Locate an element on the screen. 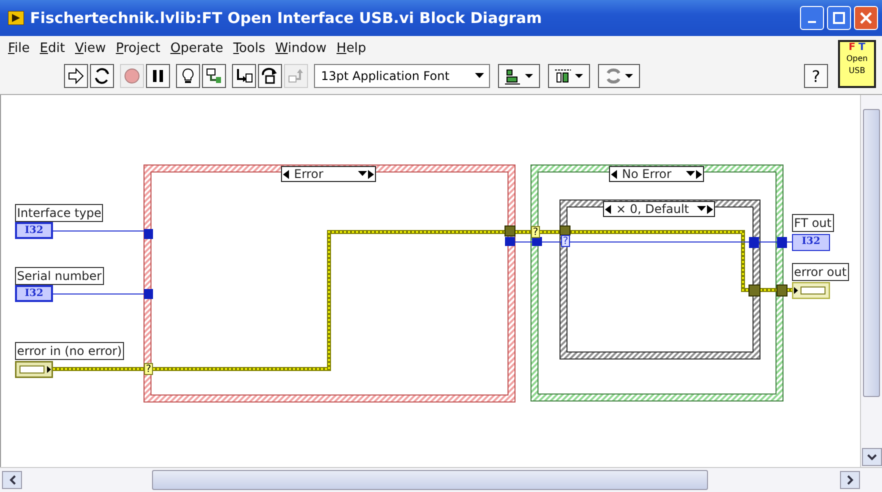 The image size is (882, 492). icon-letter: F is located at coordinates (852, 47).